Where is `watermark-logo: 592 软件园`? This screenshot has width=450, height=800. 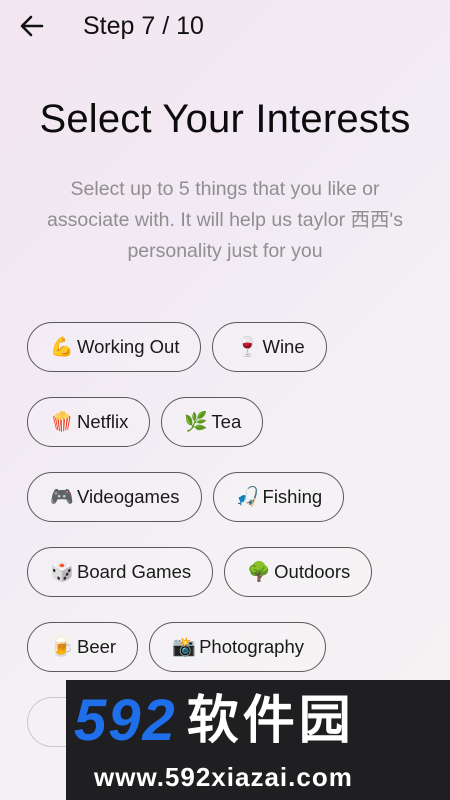 watermark-logo: 592 软件园 is located at coordinates (214, 720).